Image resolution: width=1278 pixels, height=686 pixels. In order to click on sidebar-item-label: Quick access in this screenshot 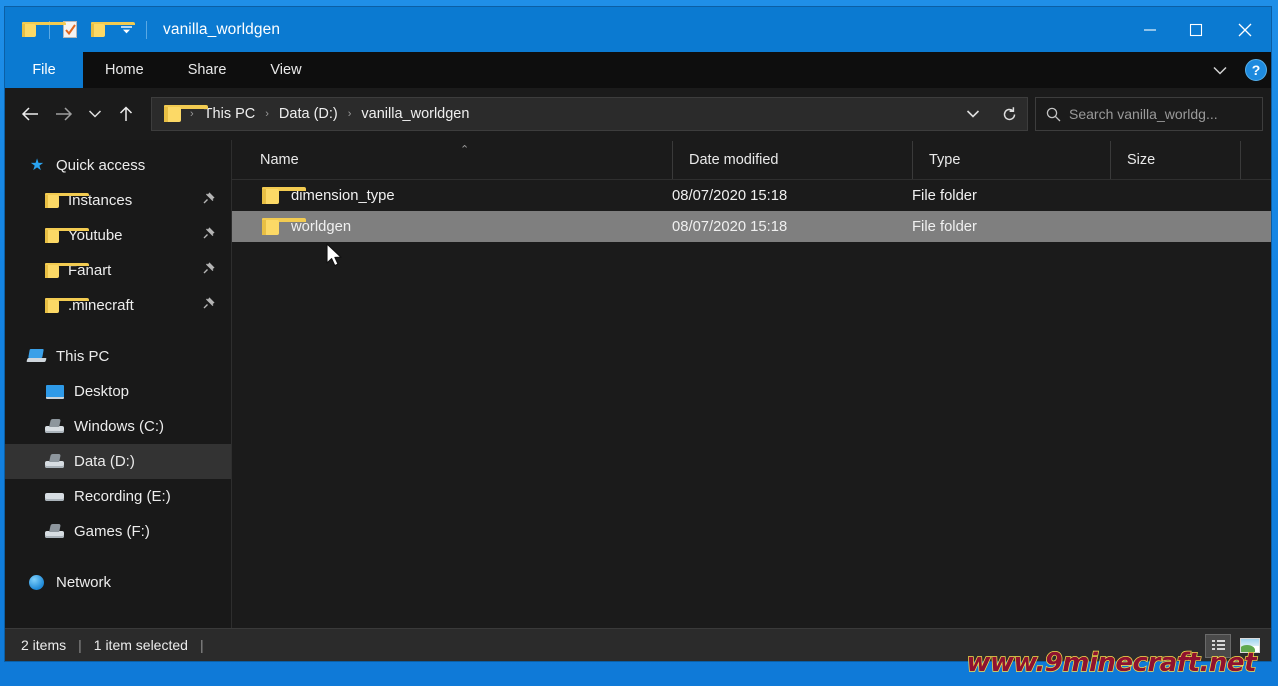, I will do `click(101, 165)`.